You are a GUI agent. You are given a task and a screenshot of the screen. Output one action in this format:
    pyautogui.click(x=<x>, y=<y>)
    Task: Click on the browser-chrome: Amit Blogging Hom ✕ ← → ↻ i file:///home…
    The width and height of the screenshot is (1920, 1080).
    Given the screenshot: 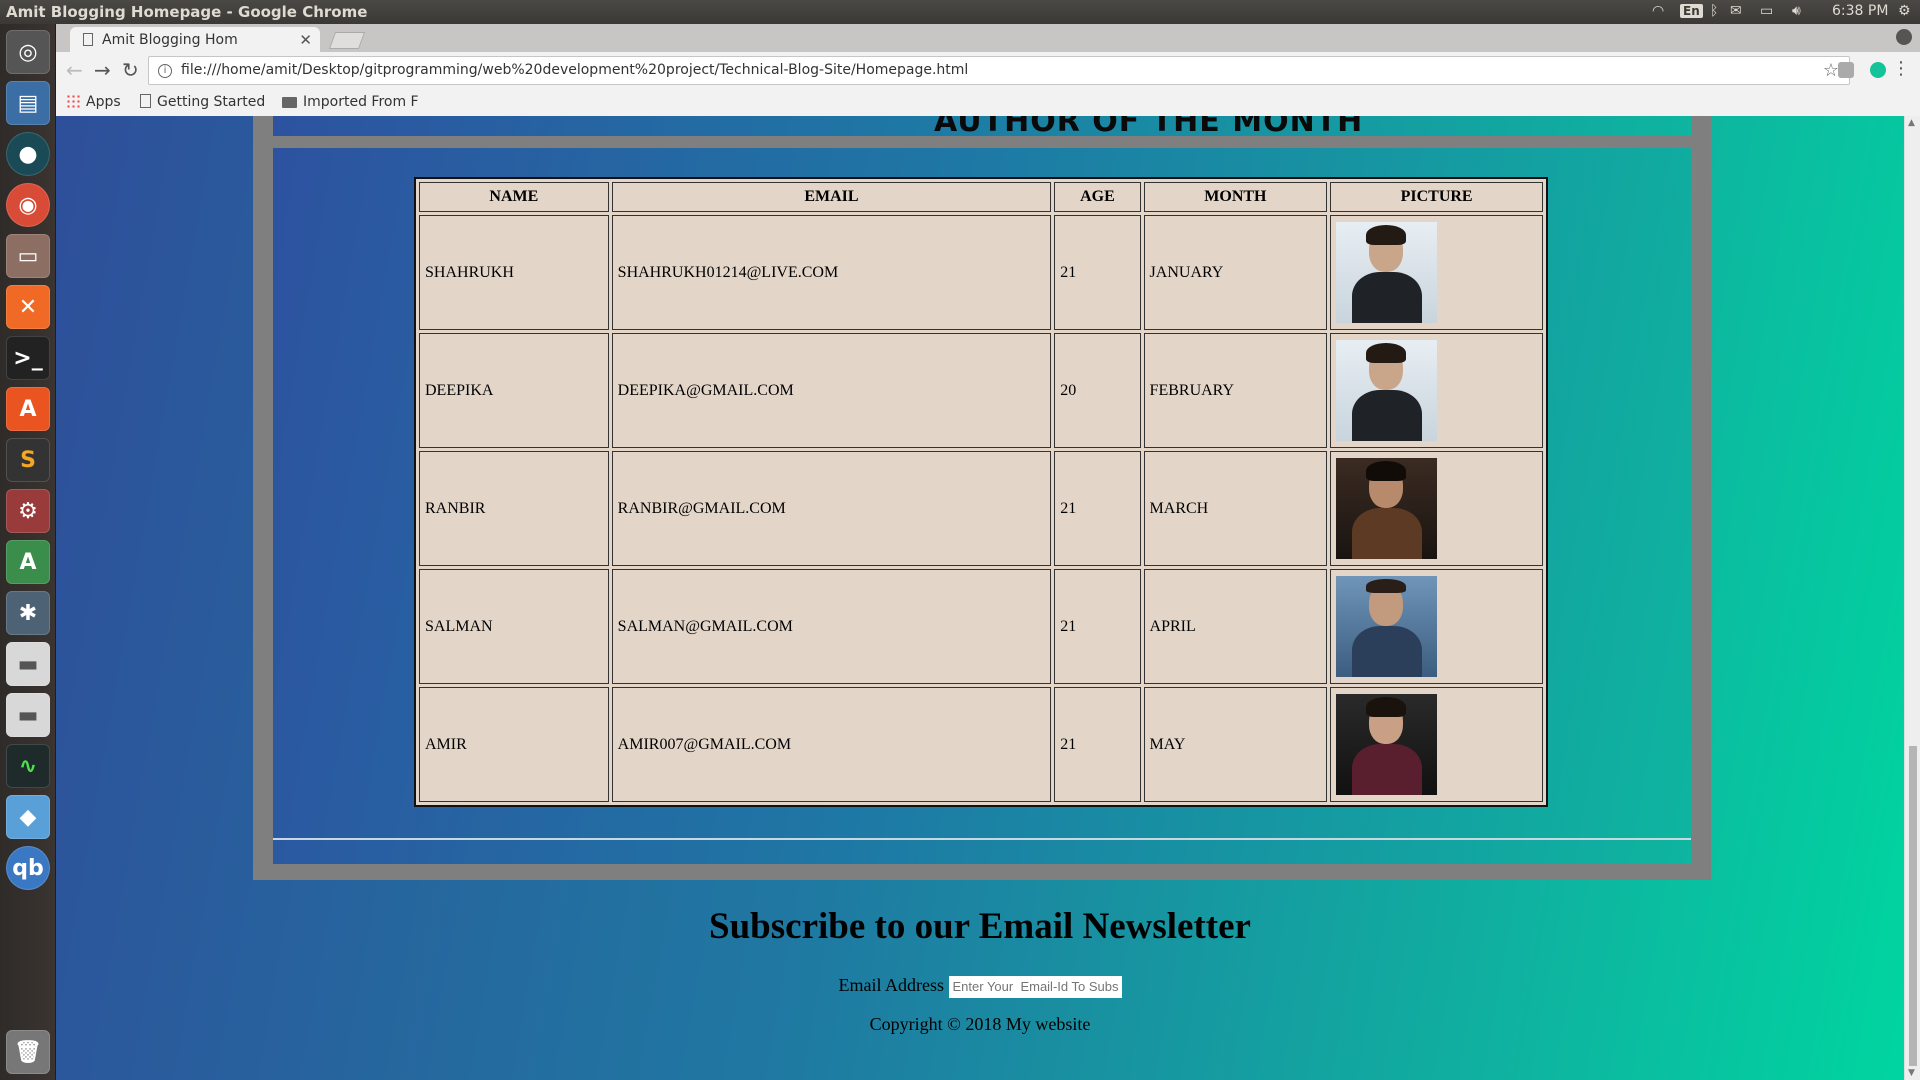 What is the action you would take?
    pyautogui.click(x=988, y=70)
    